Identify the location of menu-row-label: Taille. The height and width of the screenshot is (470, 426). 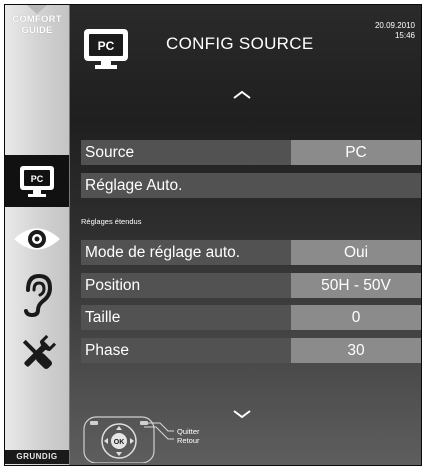
(103, 317).